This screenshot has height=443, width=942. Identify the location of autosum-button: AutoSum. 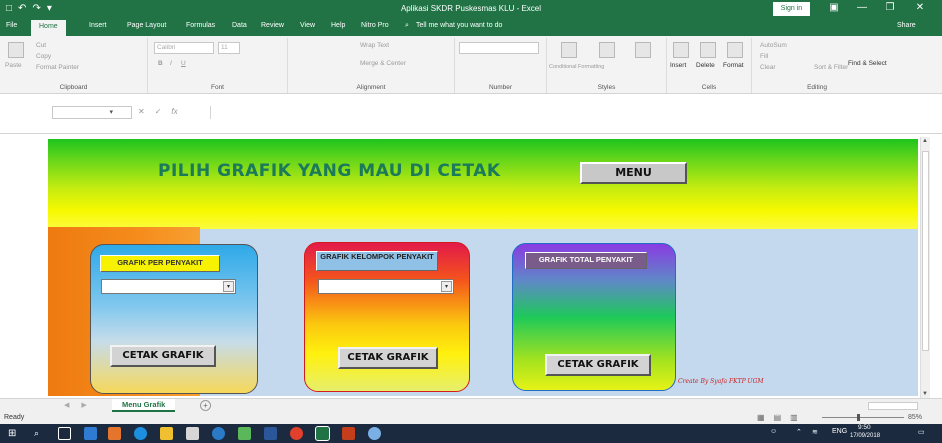
(773, 45).